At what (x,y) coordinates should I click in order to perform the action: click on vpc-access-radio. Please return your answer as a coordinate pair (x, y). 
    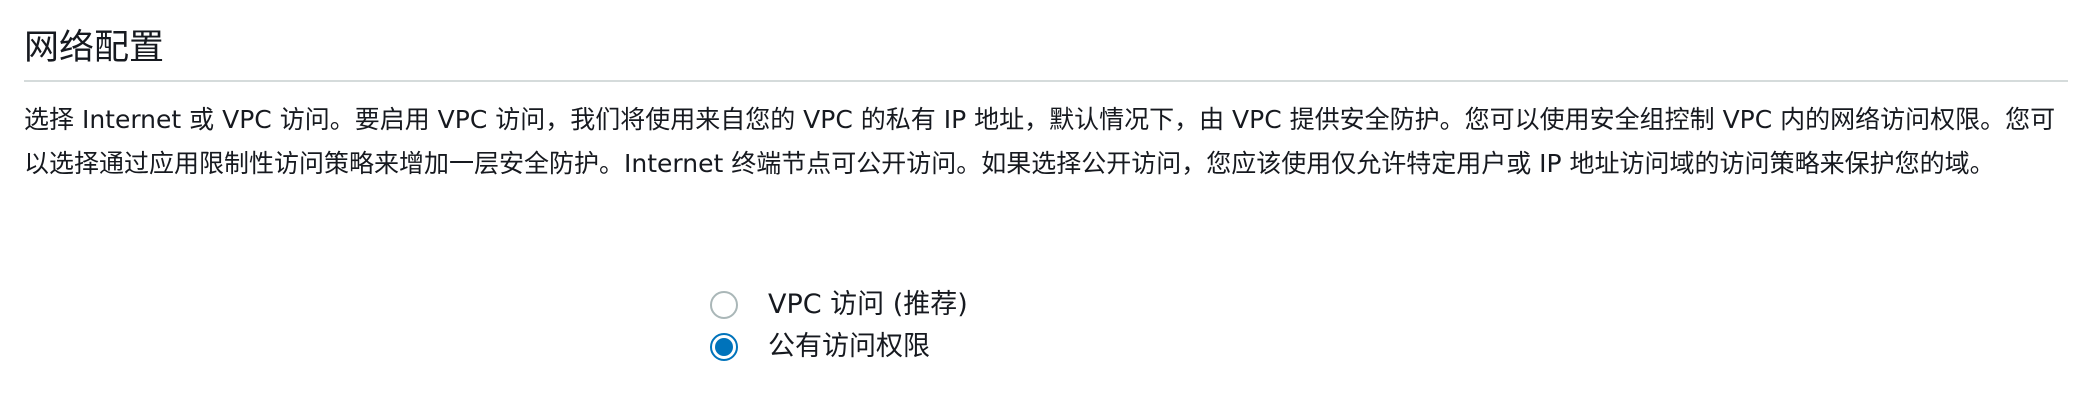
    Looking at the image, I should click on (724, 305).